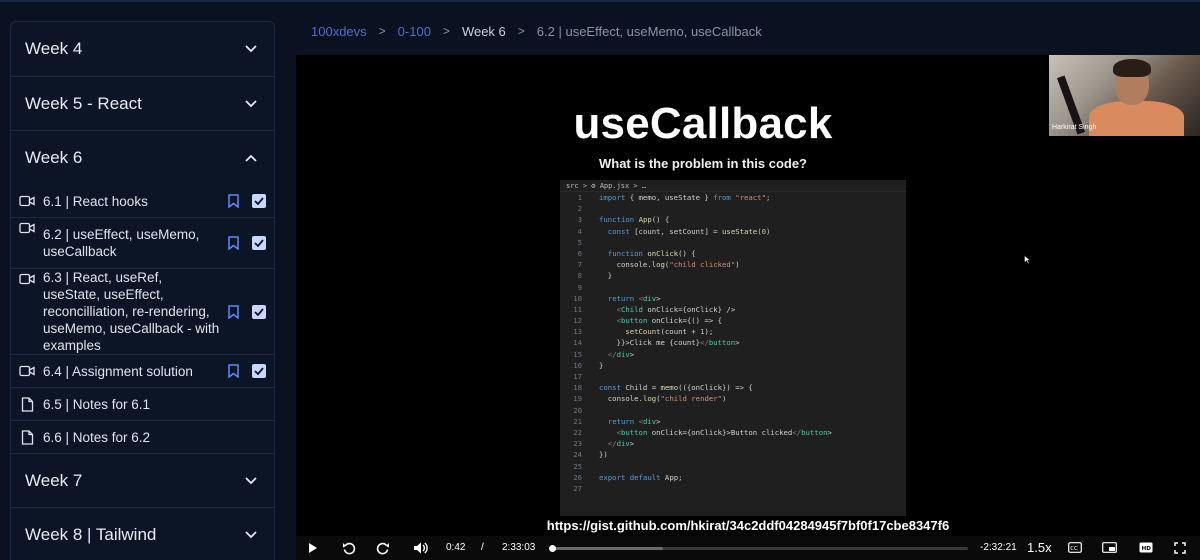  What do you see at coordinates (649, 31) in the screenshot?
I see `breadcrumb-current: 6.2 | useEffect, useMemo, useCallback` at bounding box center [649, 31].